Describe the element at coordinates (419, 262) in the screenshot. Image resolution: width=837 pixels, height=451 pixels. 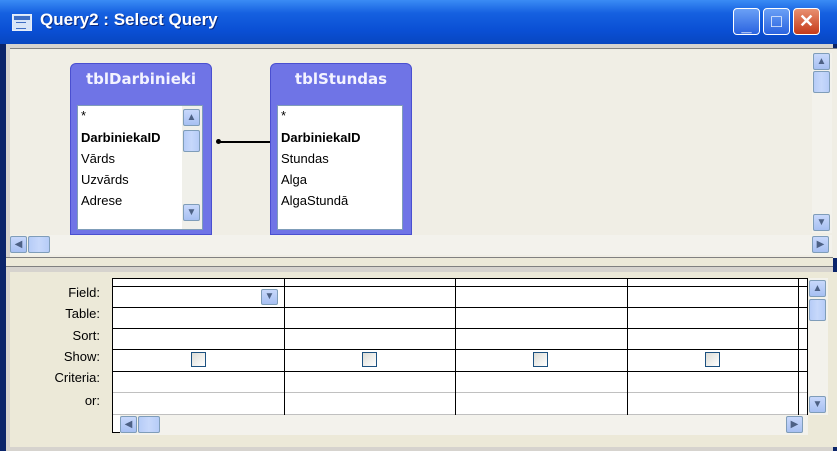
I see `pane-splitter` at that location.